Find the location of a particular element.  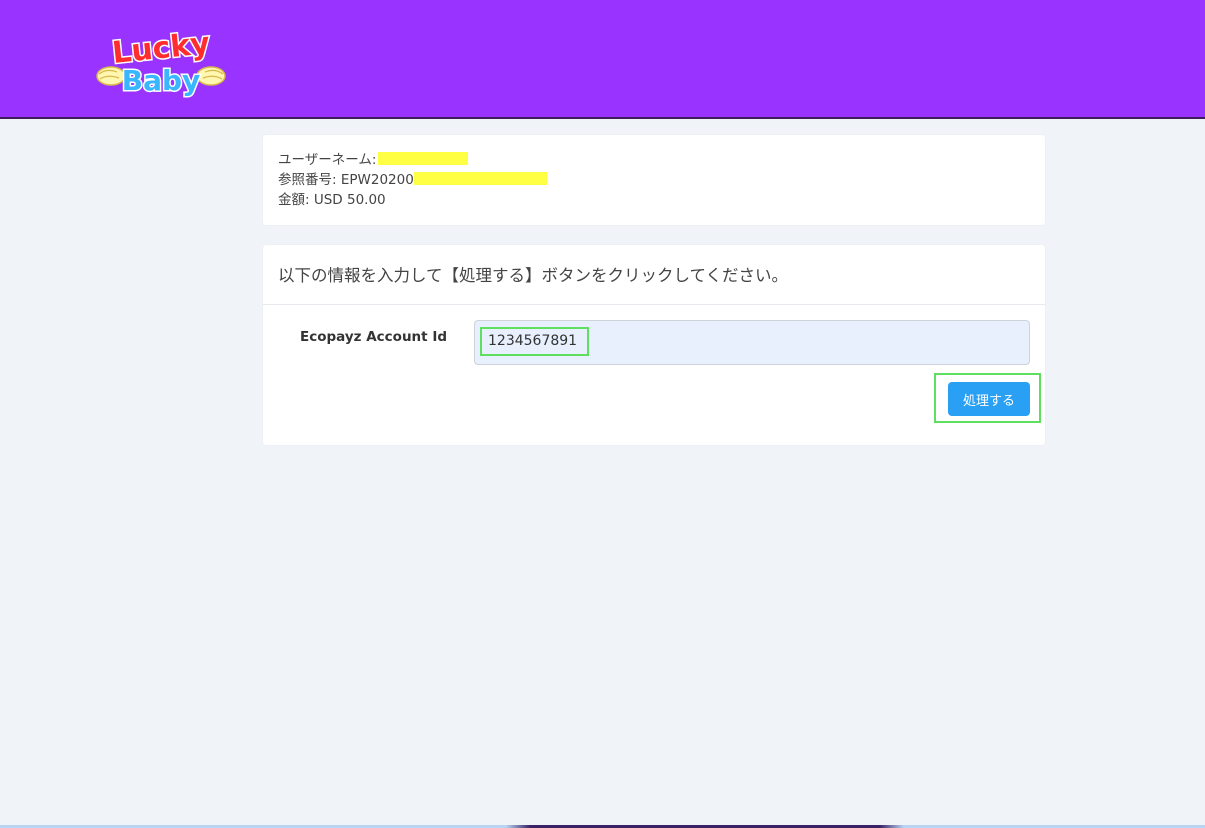

account-id-input: 1234567891 is located at coordinates (752, 342).